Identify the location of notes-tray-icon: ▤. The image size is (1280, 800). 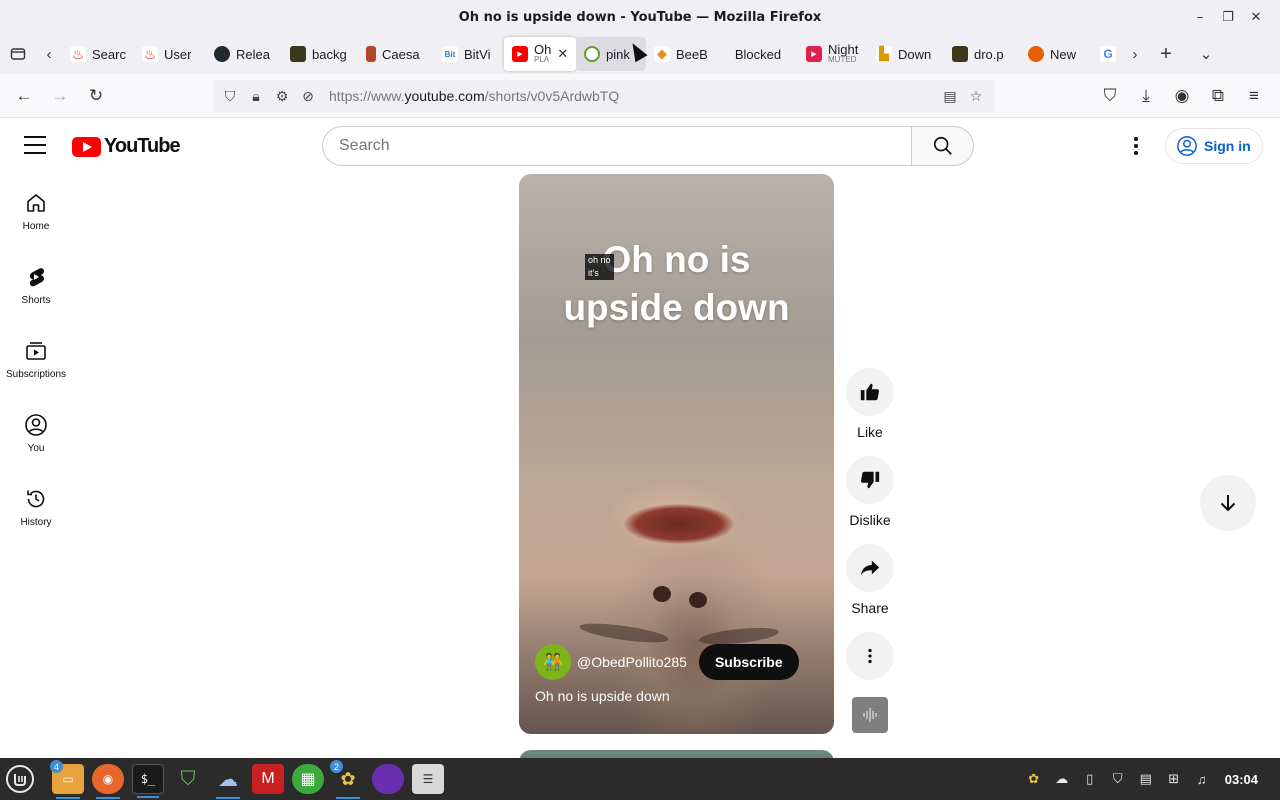
(1146, 779).